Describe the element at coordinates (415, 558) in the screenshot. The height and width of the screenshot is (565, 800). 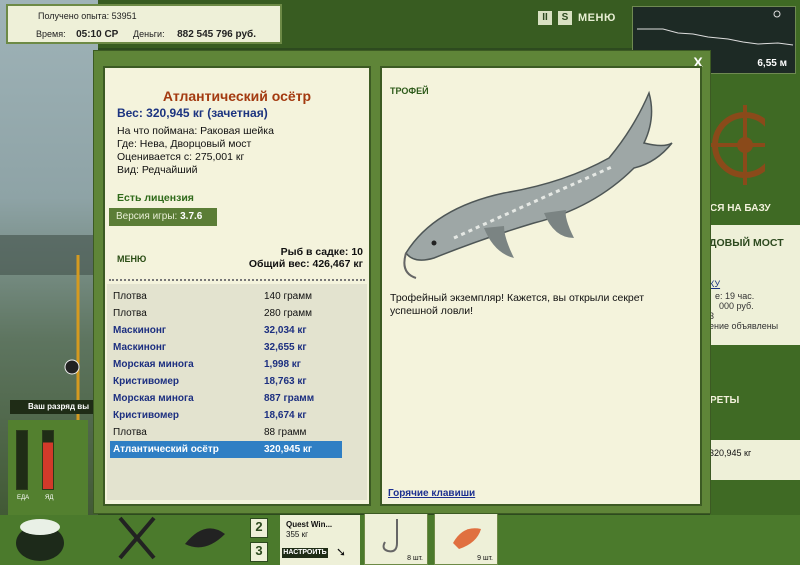
I see `hook-count: 8 шт.` at that location.